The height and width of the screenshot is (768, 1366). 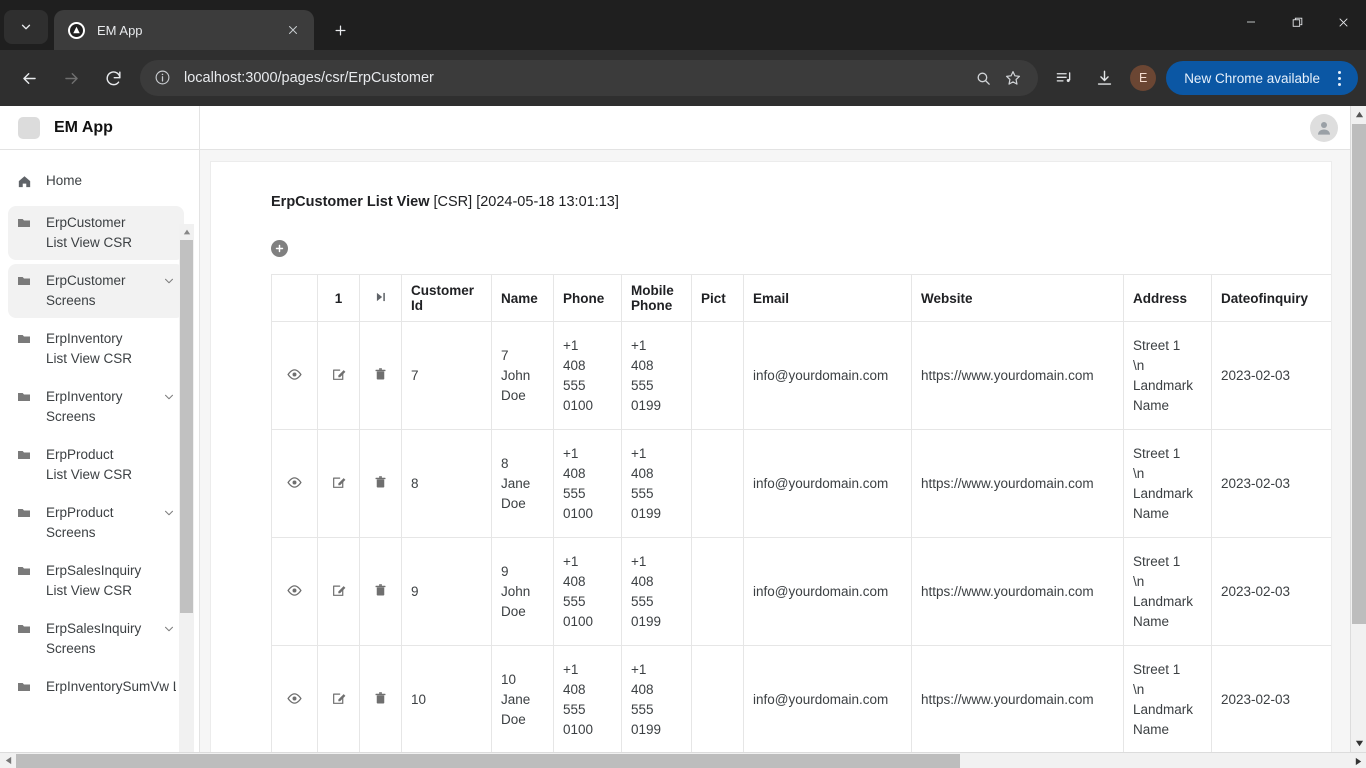 I want to click on header-mobile-phone: Mobile Phone, so click(x=656, y=298).